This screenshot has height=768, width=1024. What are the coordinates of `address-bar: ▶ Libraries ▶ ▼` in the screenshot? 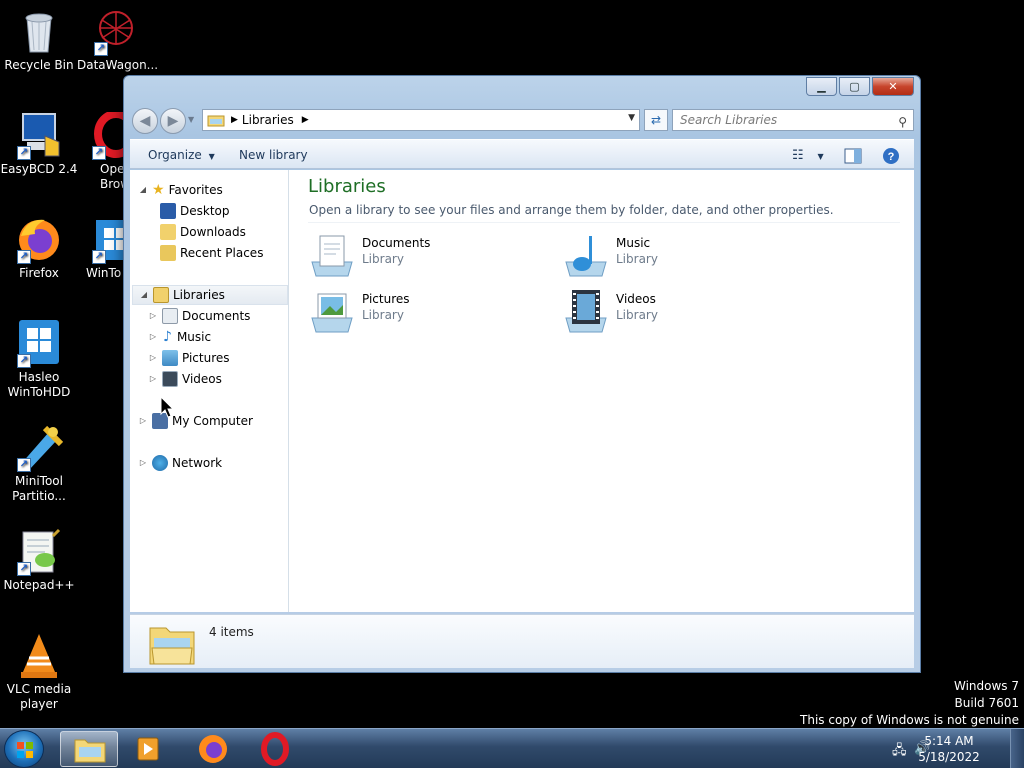 It's located at (421, 120).